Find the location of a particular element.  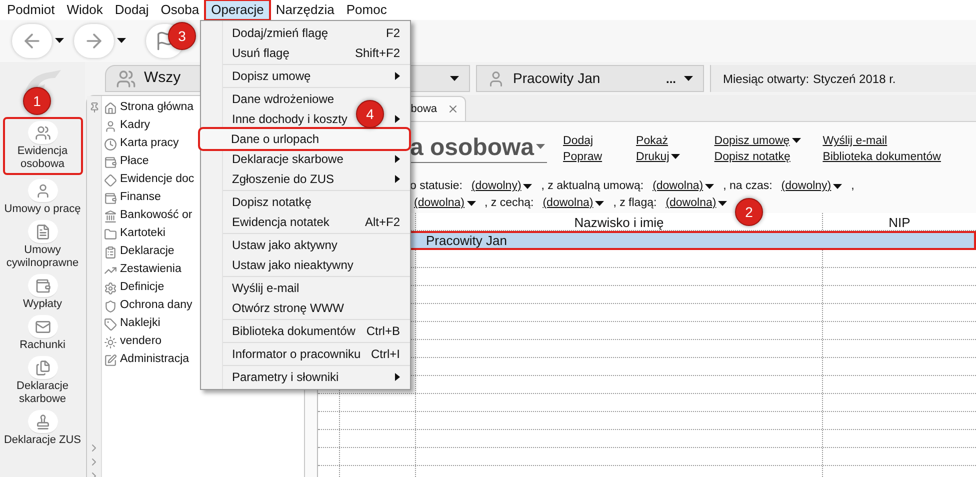

tree-item: Zestawienia is located at coordinates (149, 270).